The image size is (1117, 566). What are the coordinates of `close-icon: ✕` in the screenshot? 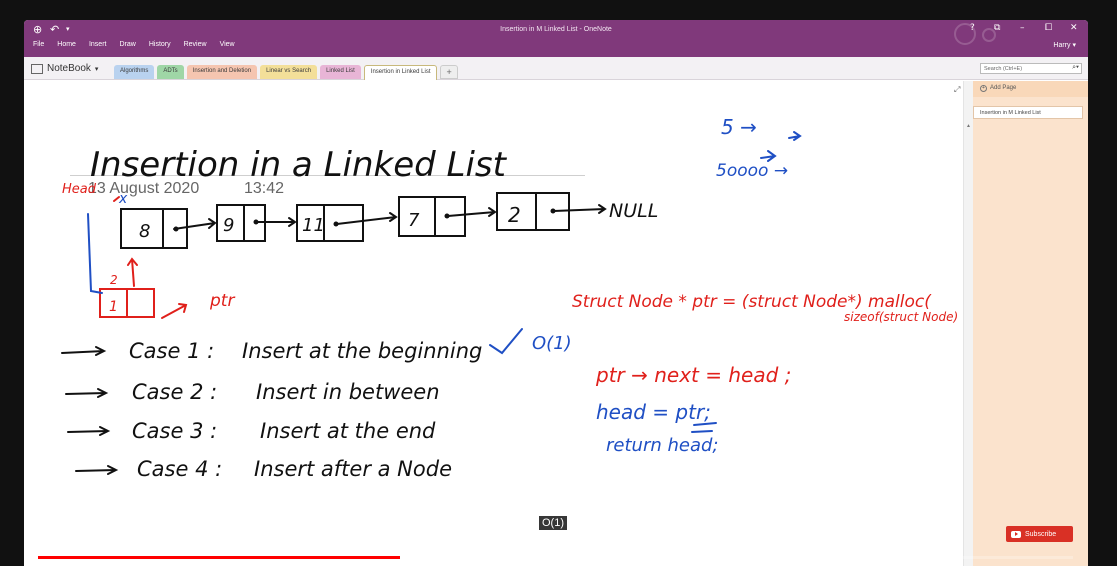 It's located at (1074, 28).